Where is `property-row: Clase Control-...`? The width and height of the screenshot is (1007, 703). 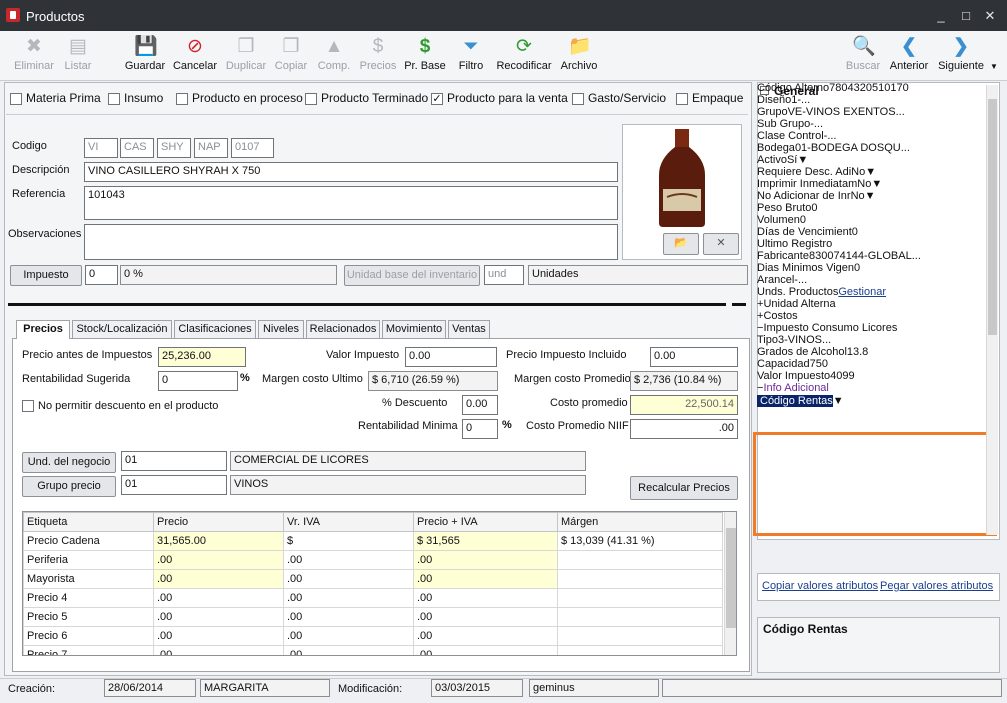 property-row: Clase Control-... is located at coordinates (878, 136).